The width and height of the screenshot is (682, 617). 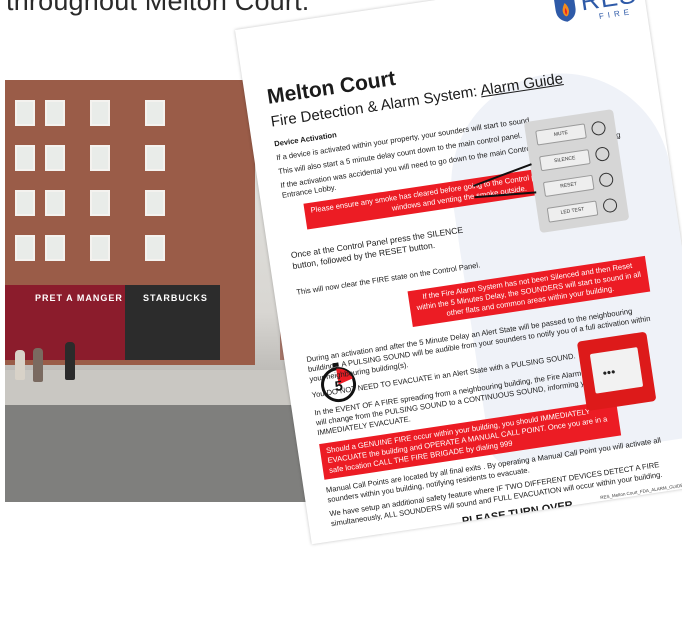 What do you see at coordinates (592, 16) in the screenshot?
I see `res-fire-logo: RES FIRE` at bounding box center [592, 16].